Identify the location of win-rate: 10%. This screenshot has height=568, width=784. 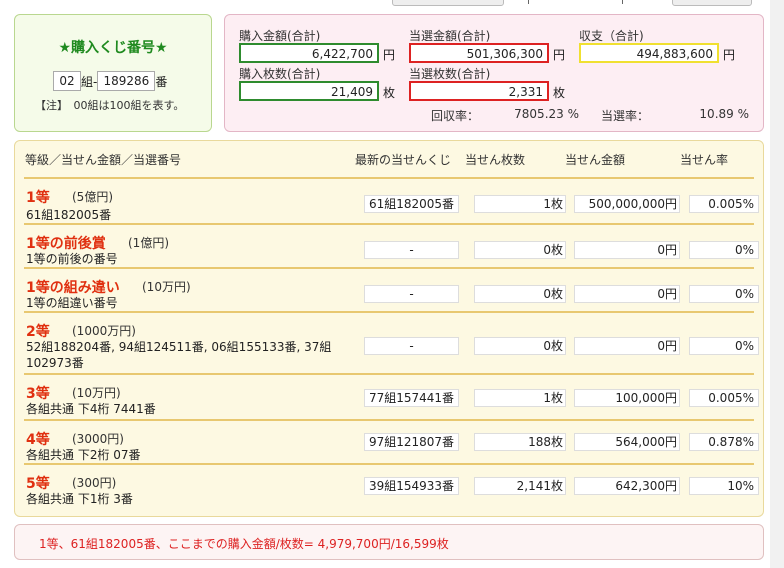
(724, 486).